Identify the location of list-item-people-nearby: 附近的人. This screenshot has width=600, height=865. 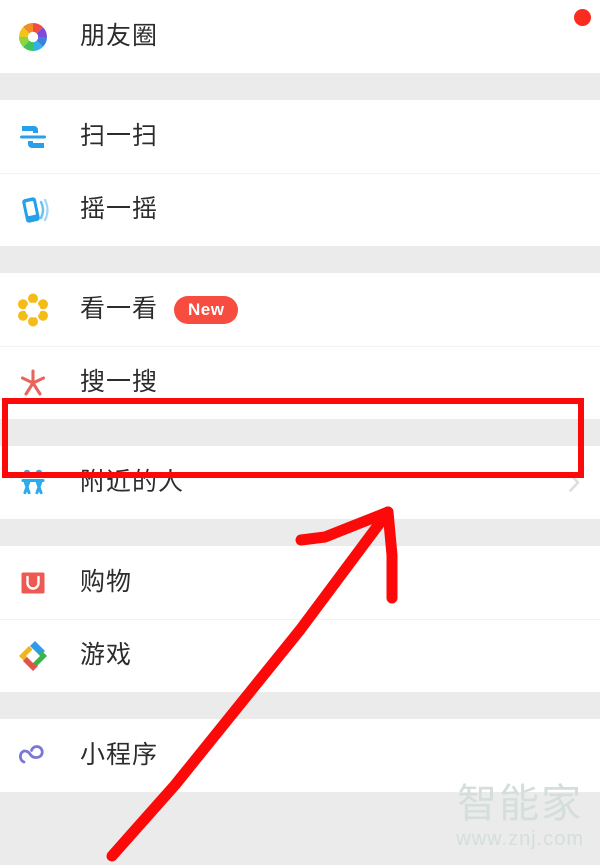
(300, 482).